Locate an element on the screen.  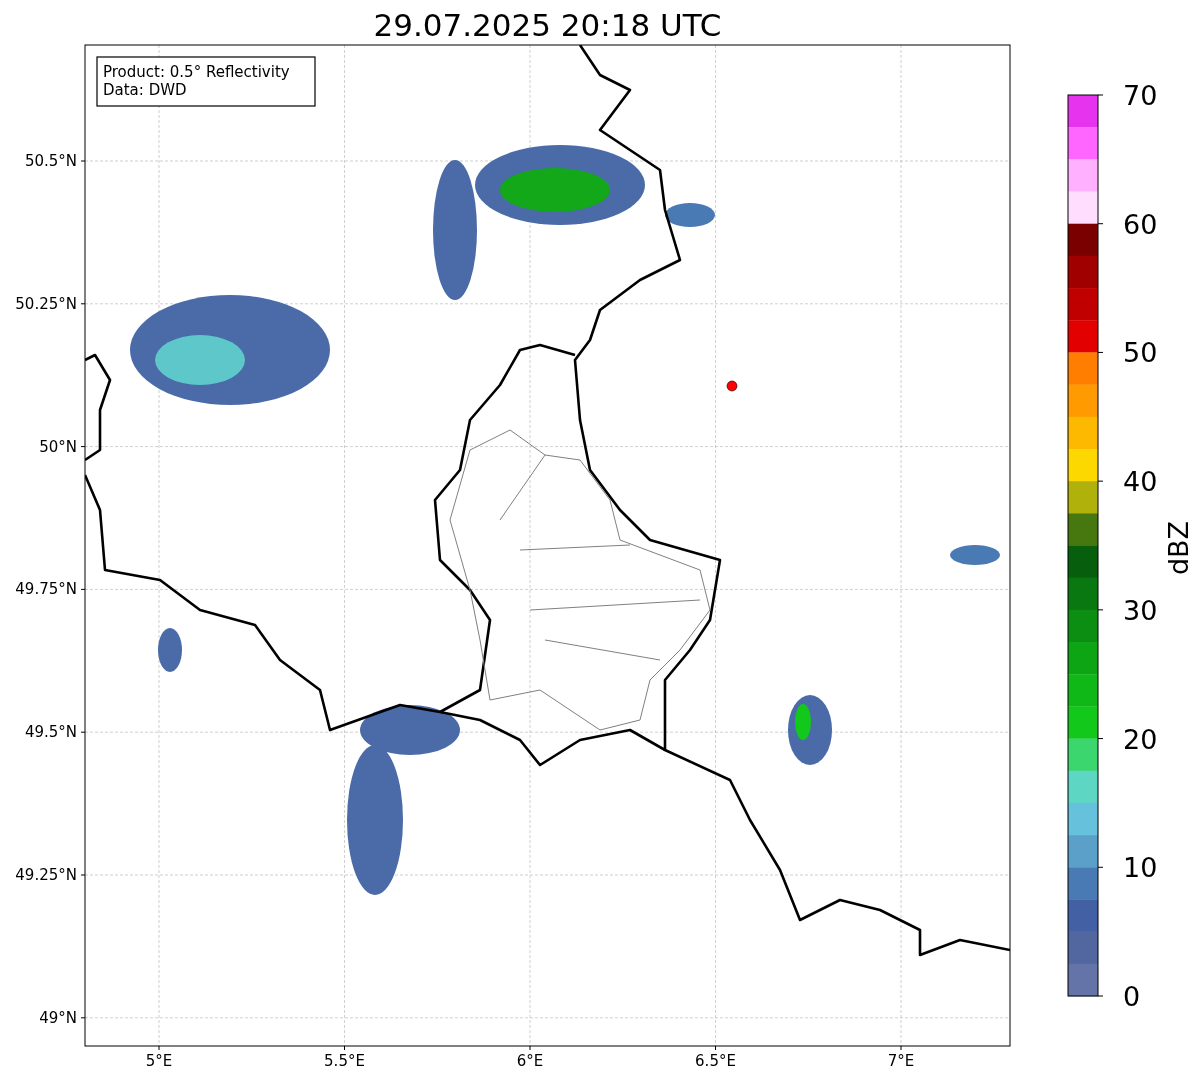
colorbar-tick-label: 30 is located at coordinates (1140, 610).